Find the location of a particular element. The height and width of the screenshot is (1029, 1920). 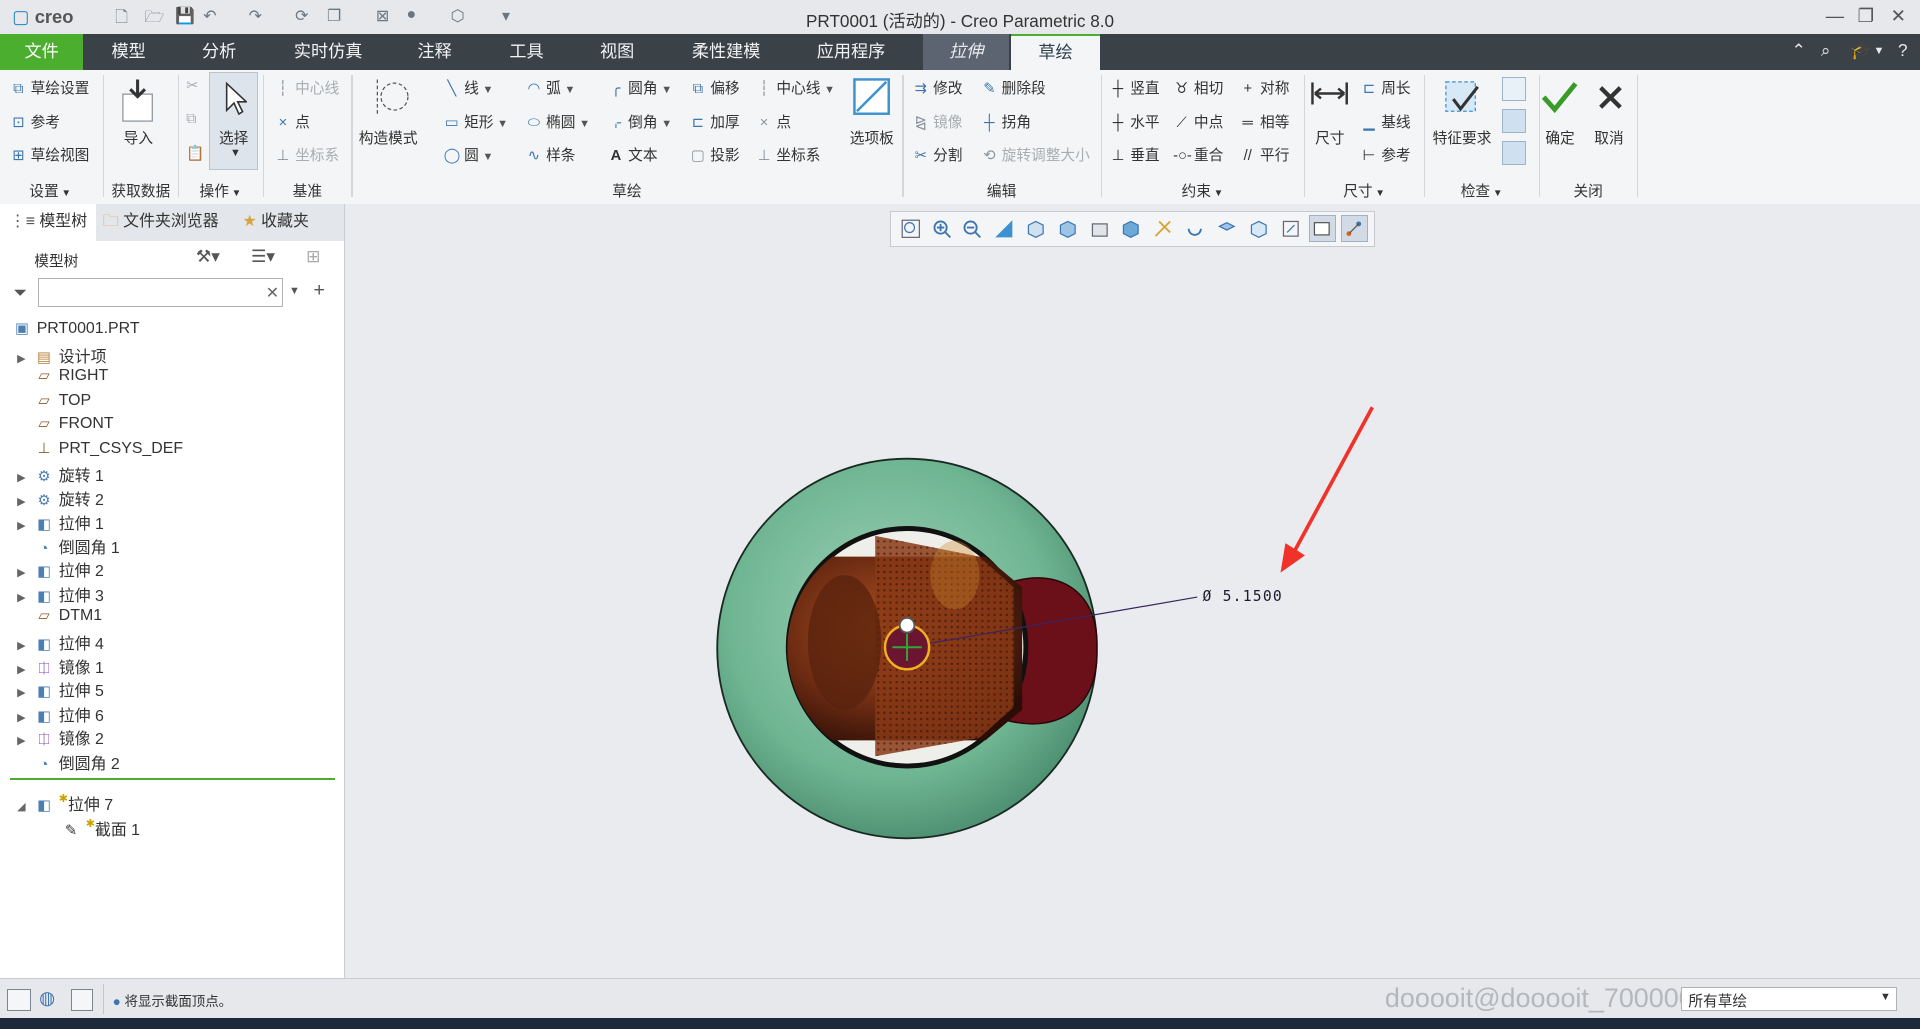

tree-item-section: ✎ ✱截面 1 is located at coordinates (100, 828).